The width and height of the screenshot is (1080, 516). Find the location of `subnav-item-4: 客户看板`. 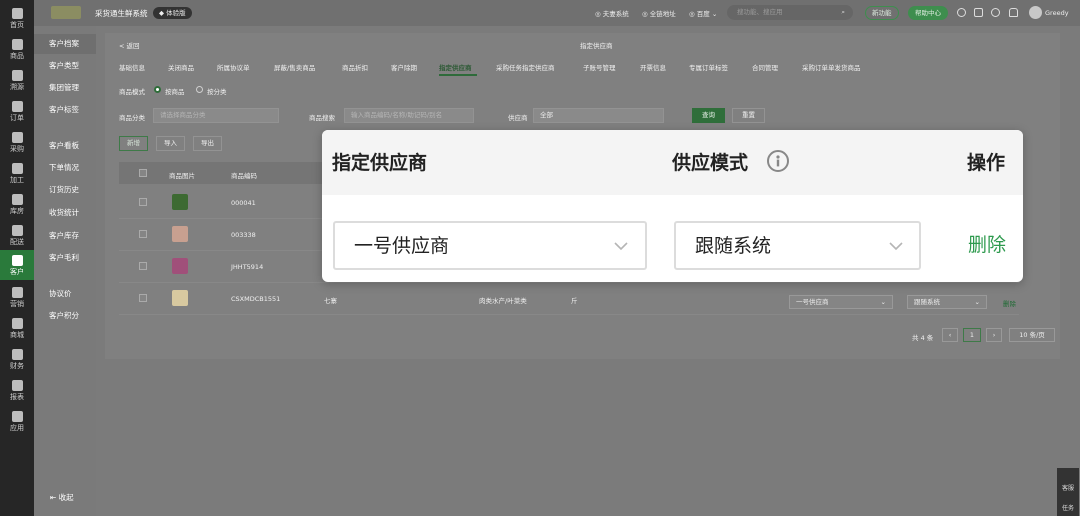

subnav-item-4: 客户看板 is located at coordinates (65, 146).